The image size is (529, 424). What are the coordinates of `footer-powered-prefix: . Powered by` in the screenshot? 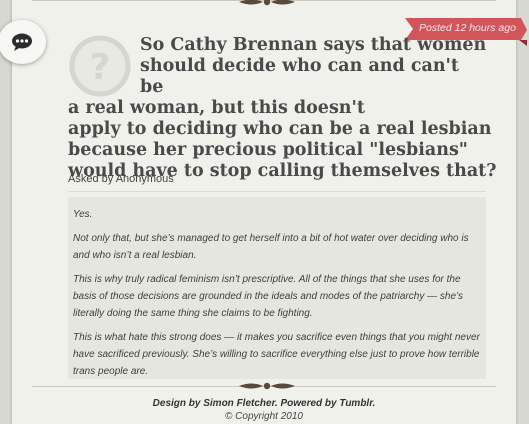 It's located at (307, 403).